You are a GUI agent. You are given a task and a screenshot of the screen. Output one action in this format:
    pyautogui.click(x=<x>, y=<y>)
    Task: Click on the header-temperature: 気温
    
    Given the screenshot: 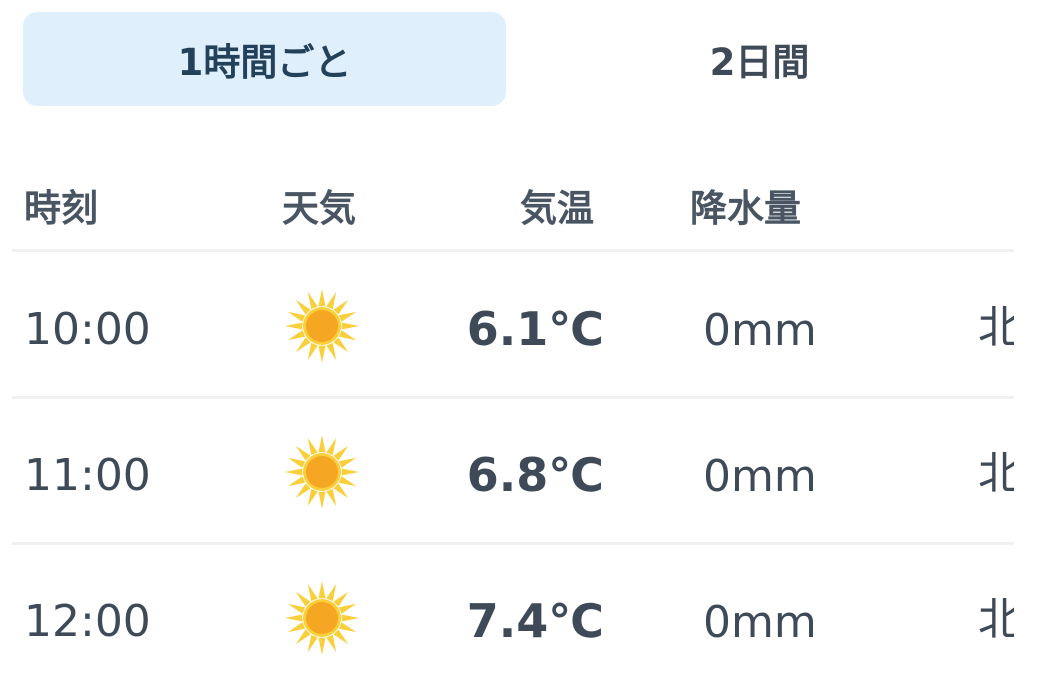 What is the action you would take?
    pyautogui.click(x=557, y=208)
    